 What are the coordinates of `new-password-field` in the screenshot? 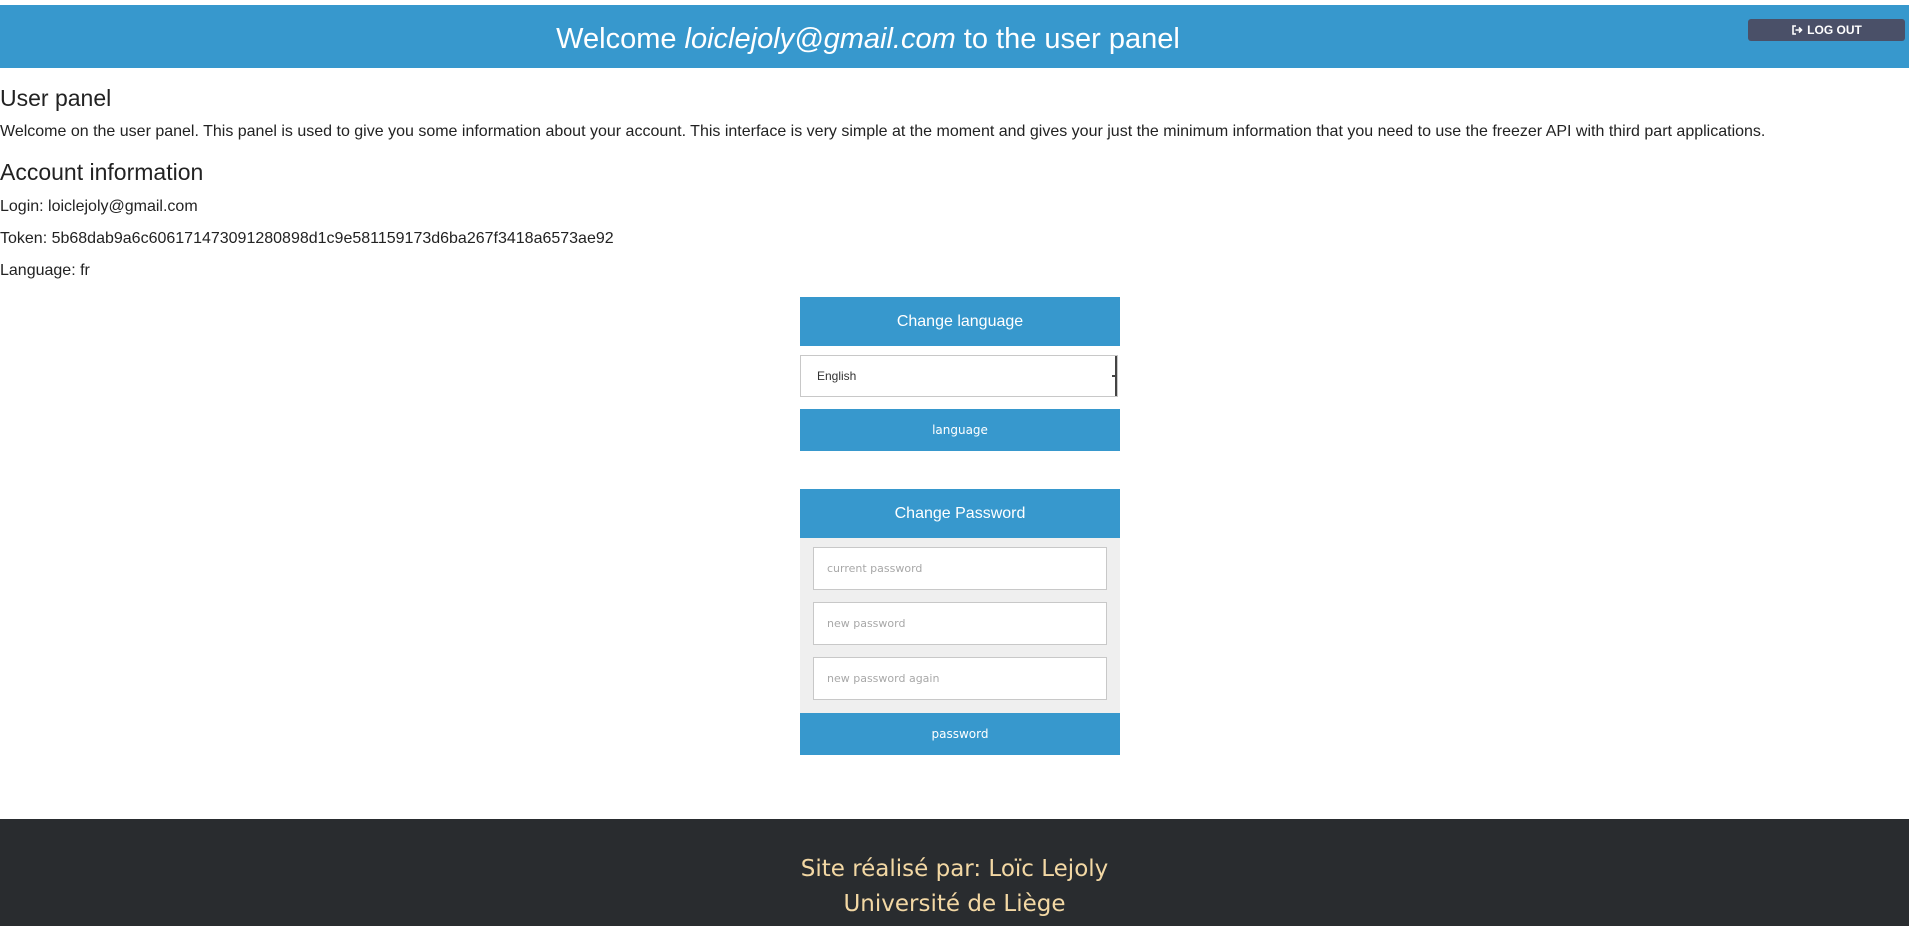 It's located at (960, 623).